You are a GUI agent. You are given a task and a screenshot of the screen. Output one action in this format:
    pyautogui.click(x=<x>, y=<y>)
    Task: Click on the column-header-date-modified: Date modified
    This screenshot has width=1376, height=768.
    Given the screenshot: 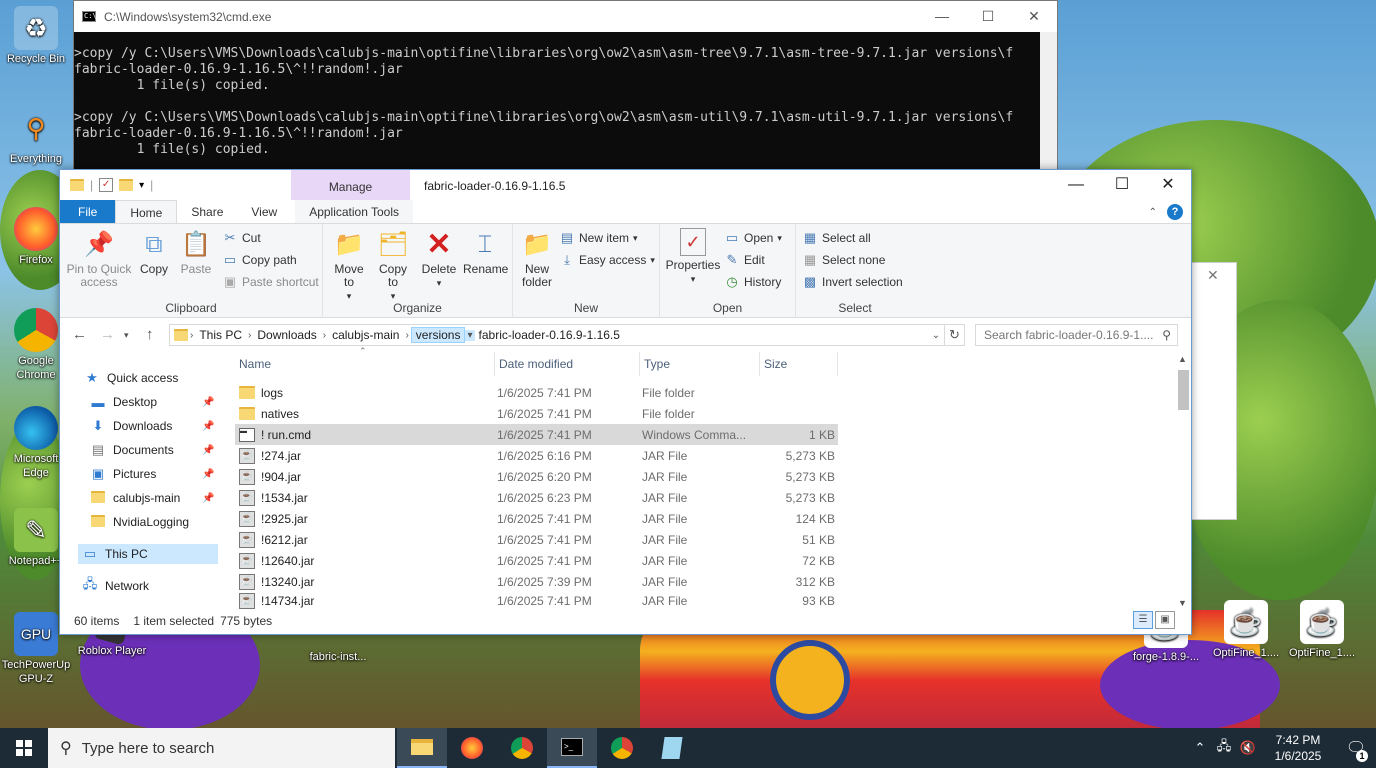 What is the action you would take?
    pyautogui.click(x=567, y=364)
    